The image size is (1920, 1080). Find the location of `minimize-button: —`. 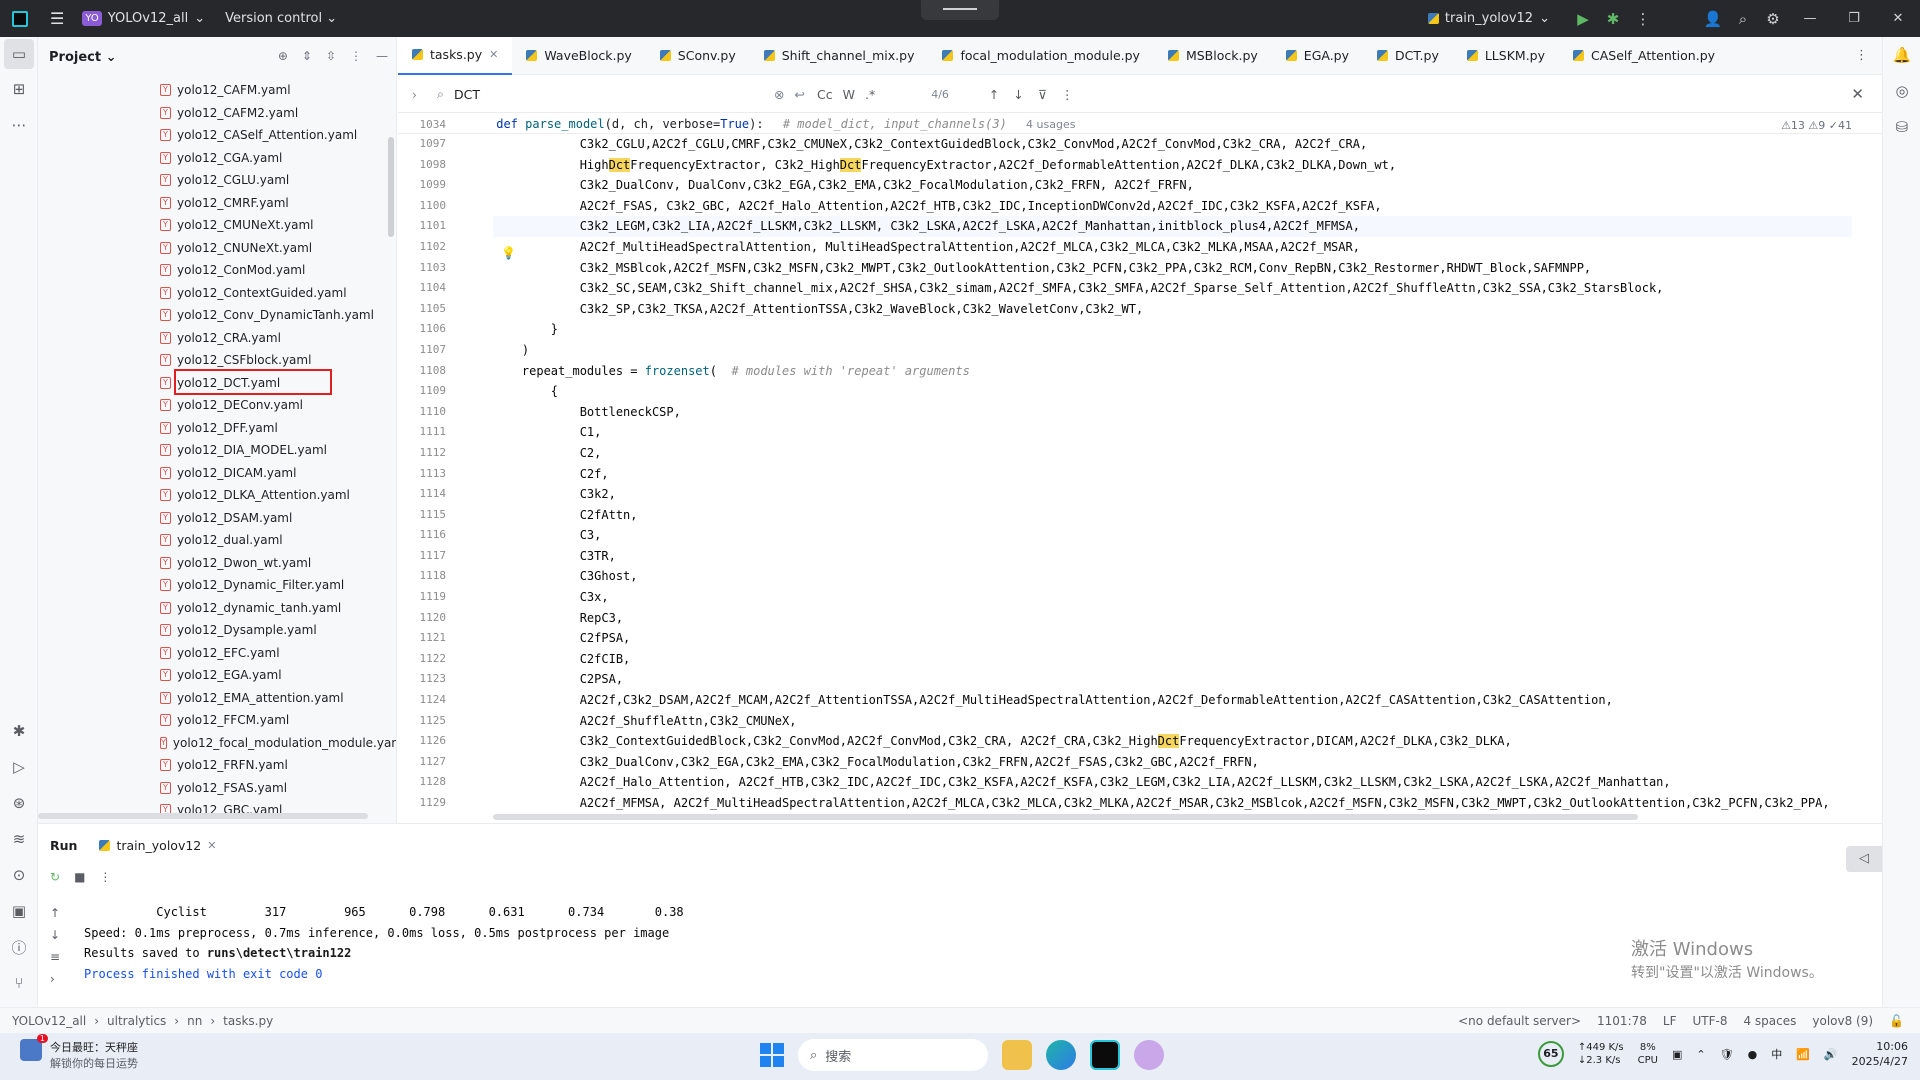

minimize-button: — is located at coordinates (1810, 18).